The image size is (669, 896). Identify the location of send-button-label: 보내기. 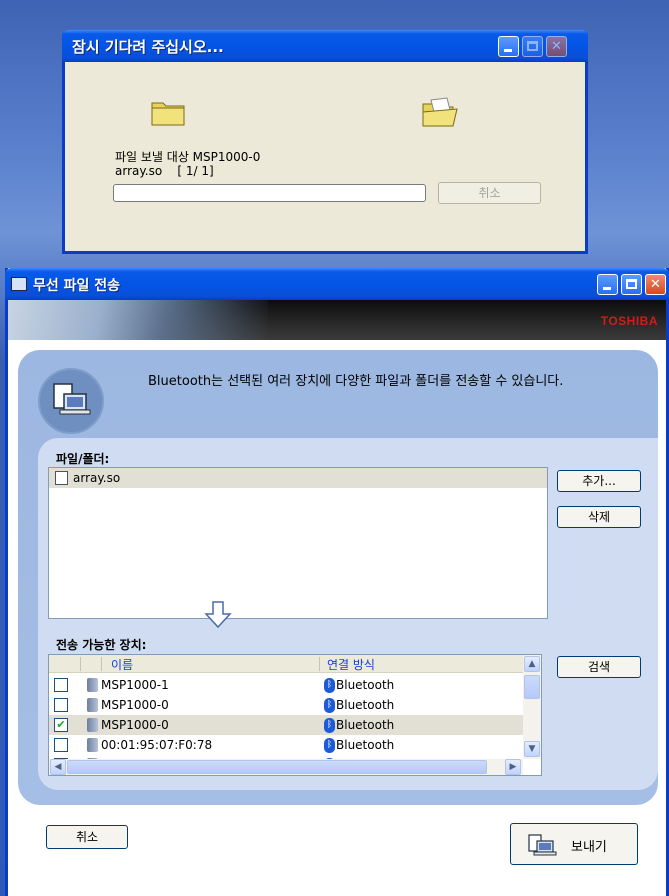
(589, 847).